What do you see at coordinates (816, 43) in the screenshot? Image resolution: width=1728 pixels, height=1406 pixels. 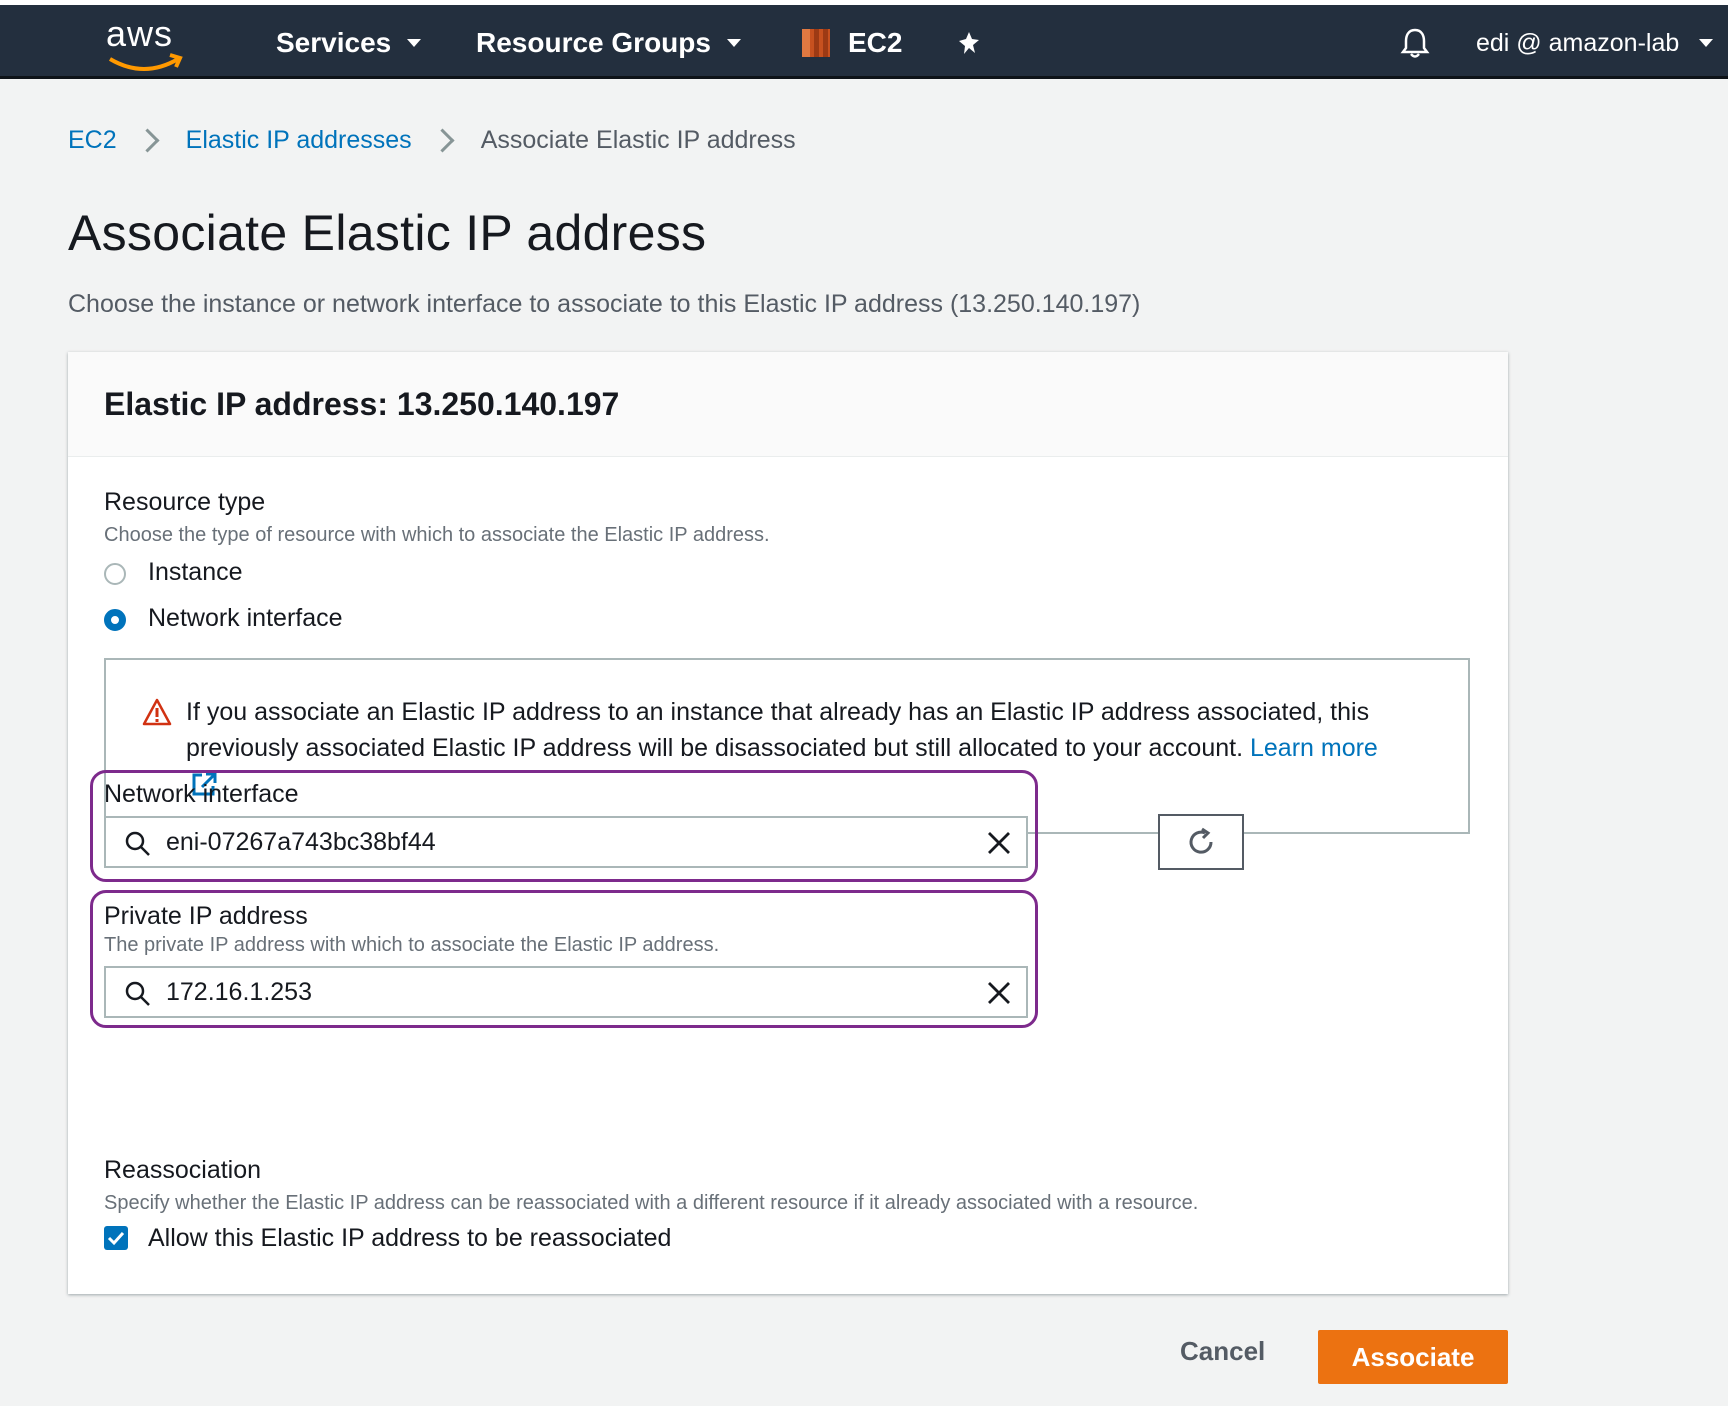 I see `ec2-service-icon` at bounding box center [816, 43].